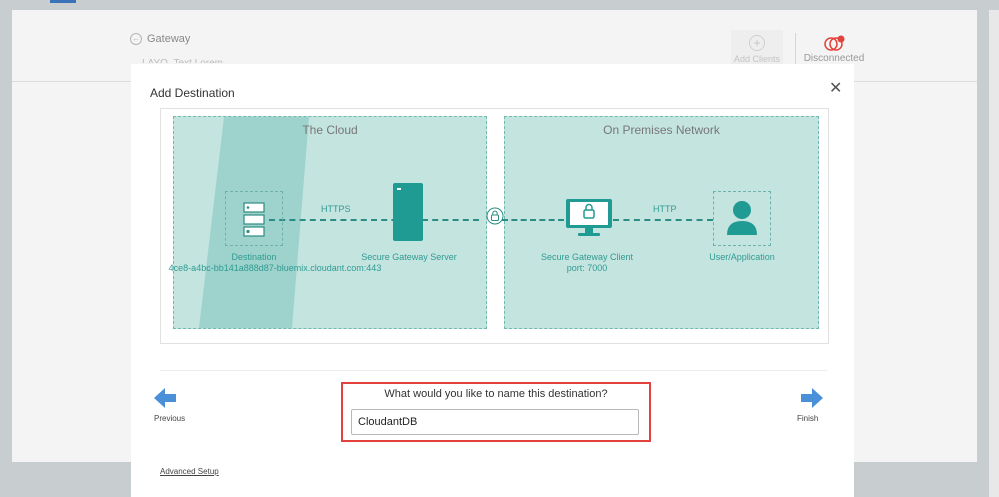 Image resolution: width=999 pixels, height=497 pixels. Describe the element at coordinates (665, 209) in the screenshot. I see `http-label: HTTP` at that location.